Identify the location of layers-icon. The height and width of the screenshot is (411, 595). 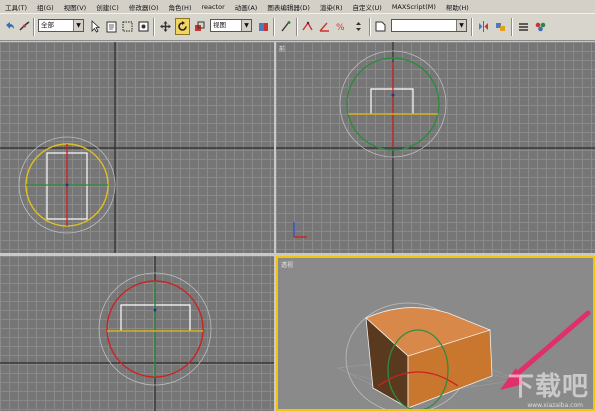
(523, 27).